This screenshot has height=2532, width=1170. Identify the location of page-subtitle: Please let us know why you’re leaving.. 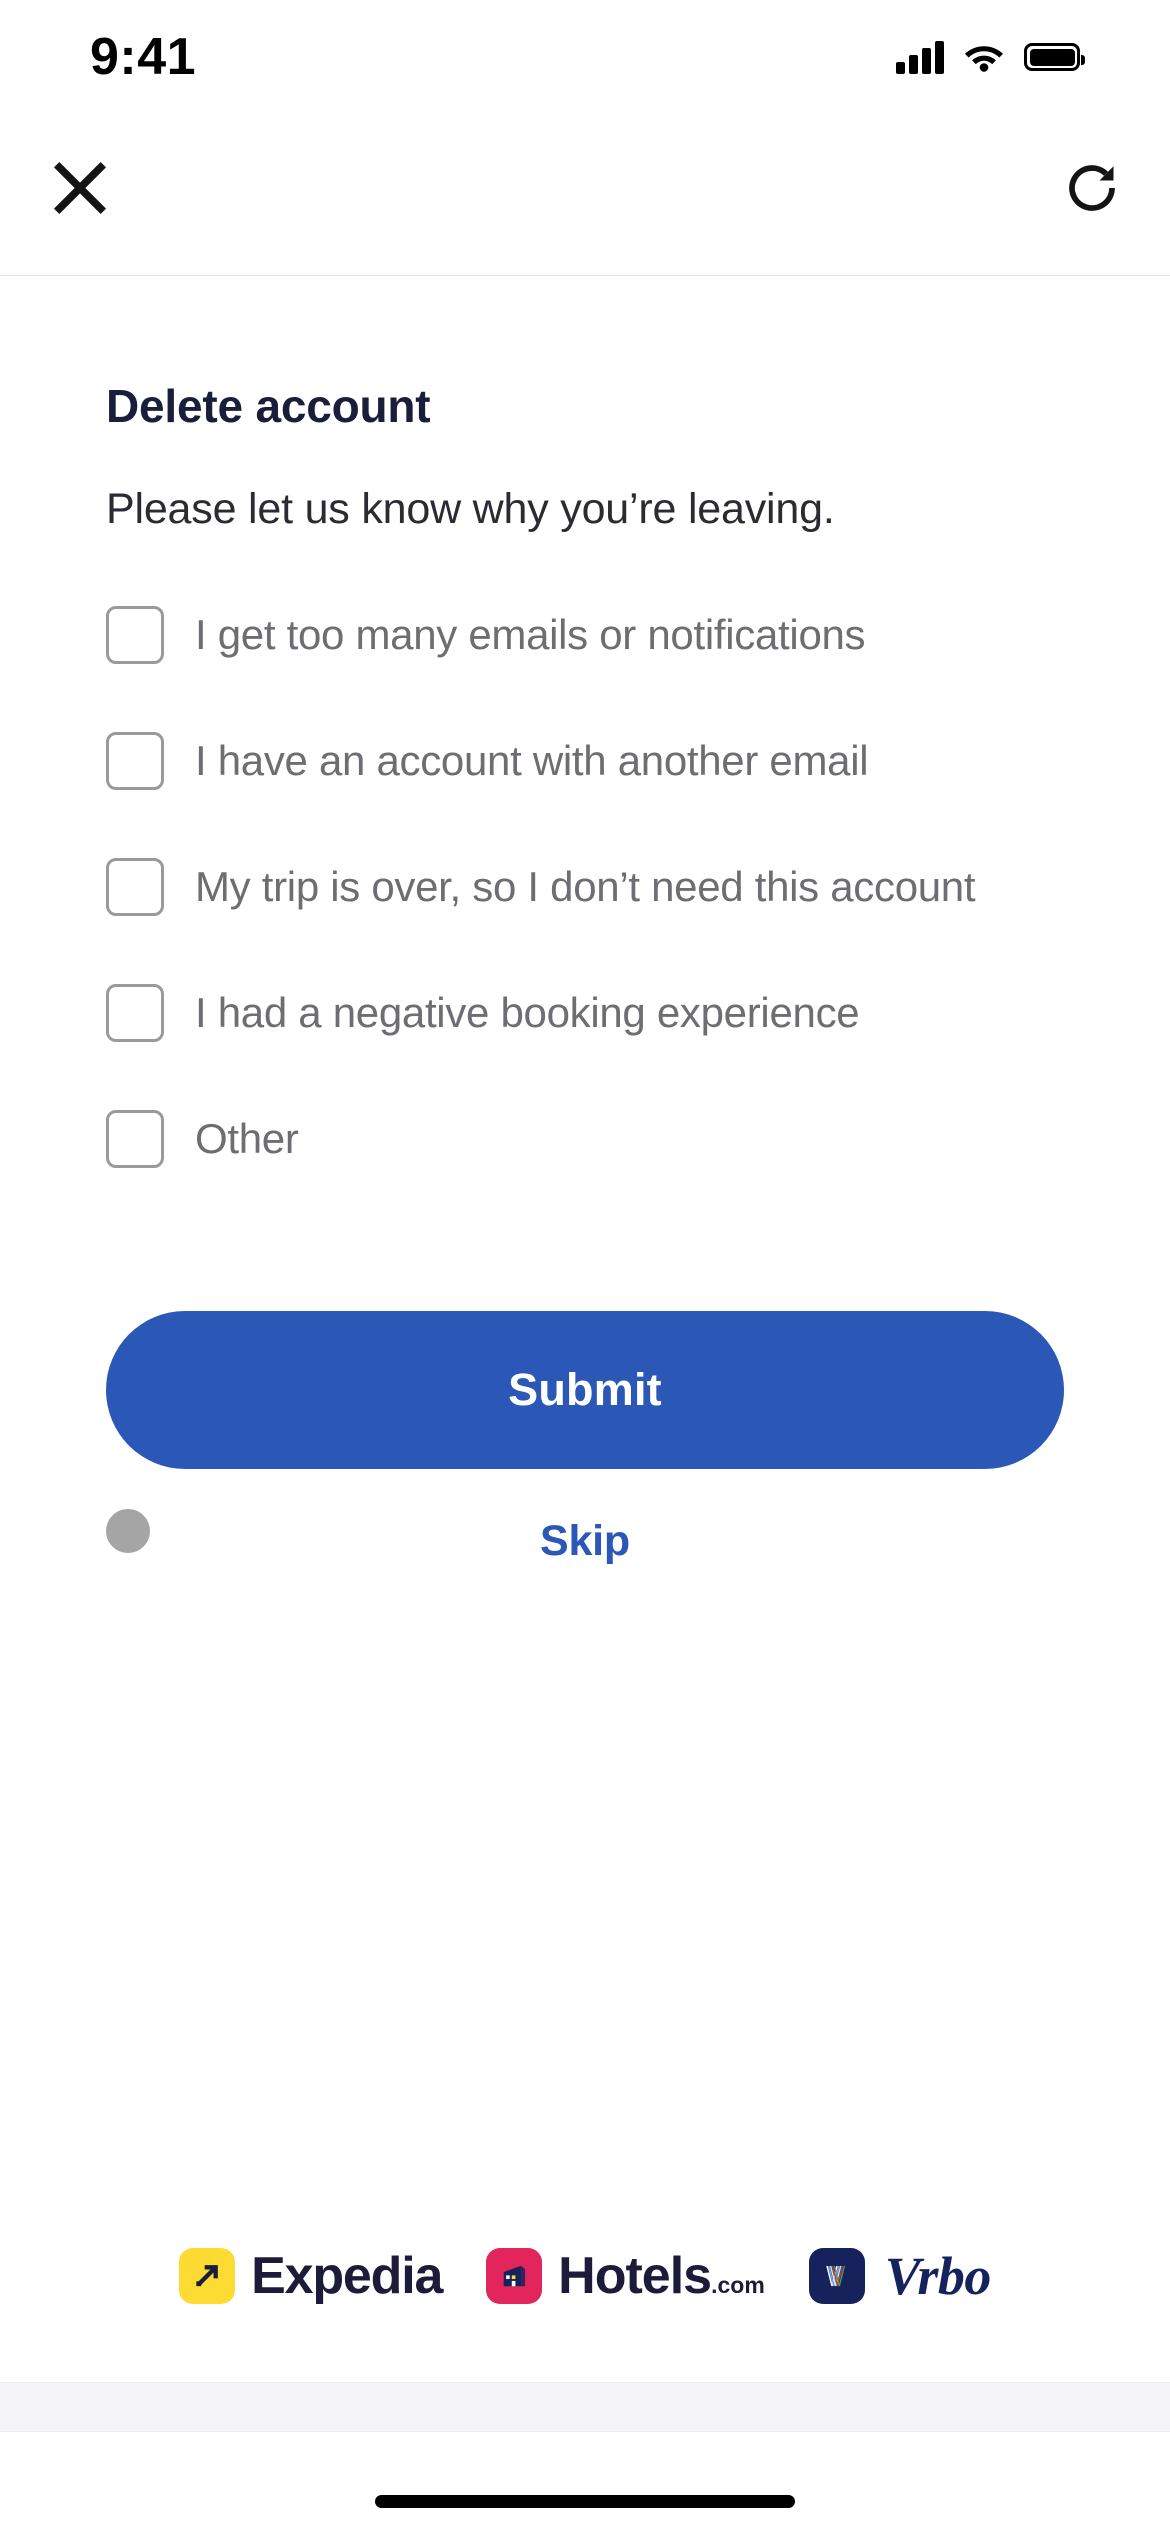
(470, 509).